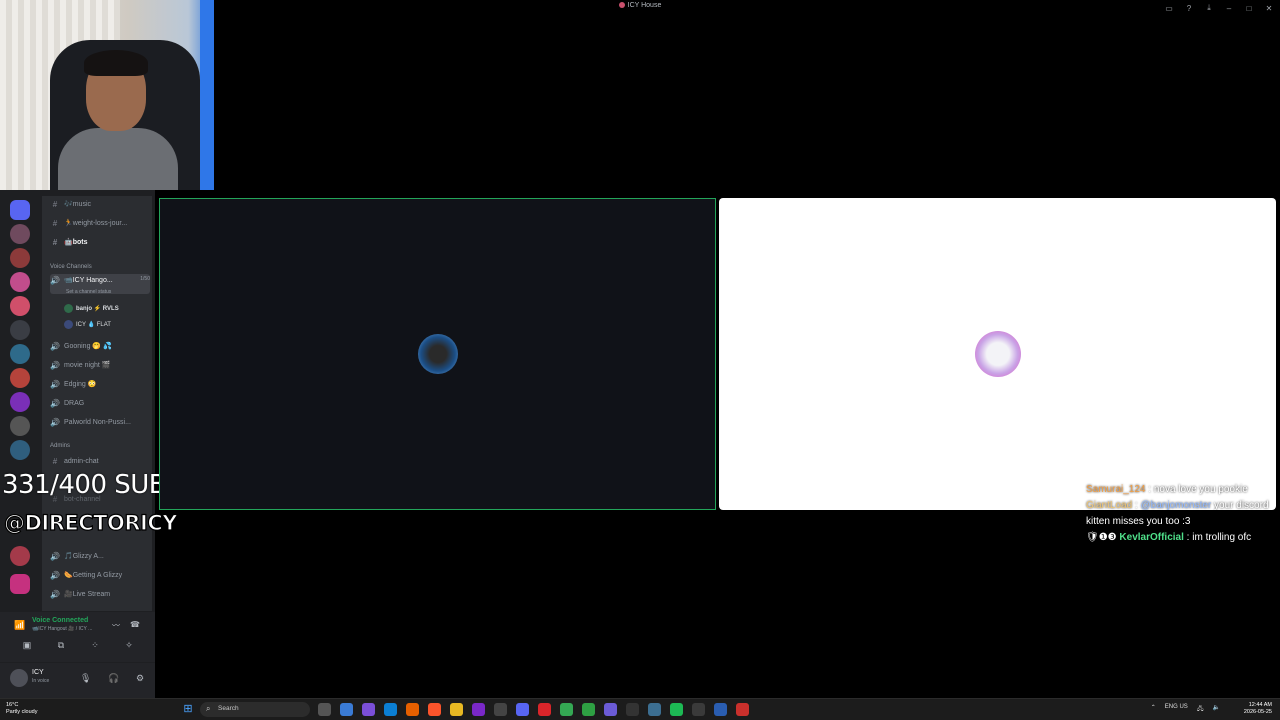  I want to click on search-box: ⌕ Search, so click(255, 709).